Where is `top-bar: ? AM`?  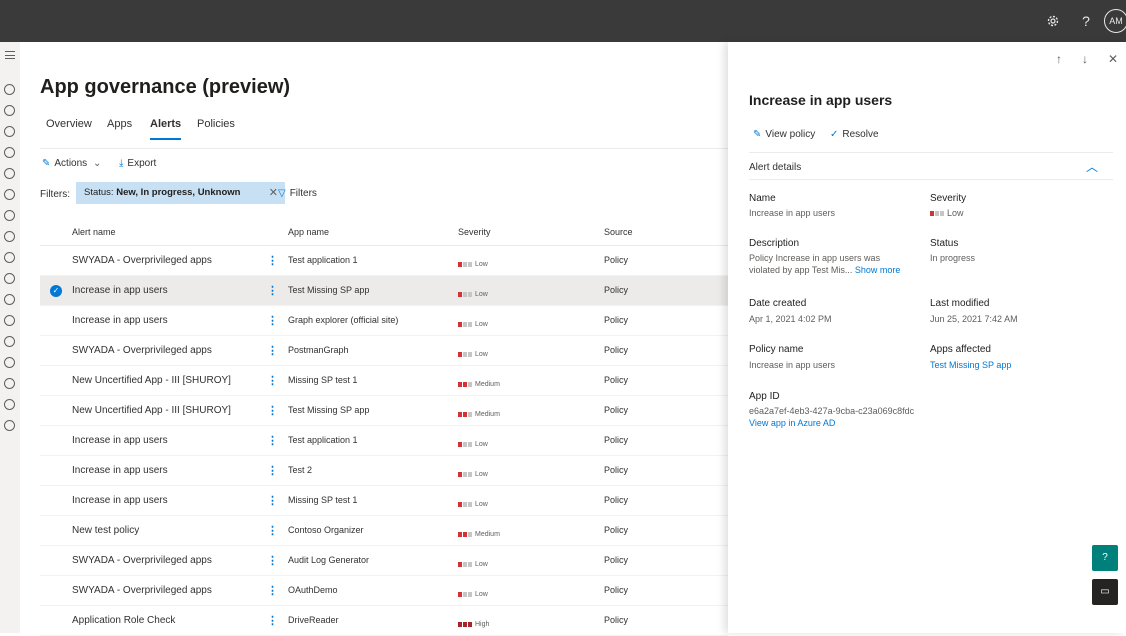 top-bar: ? AM is located at coordinates (563, 21).